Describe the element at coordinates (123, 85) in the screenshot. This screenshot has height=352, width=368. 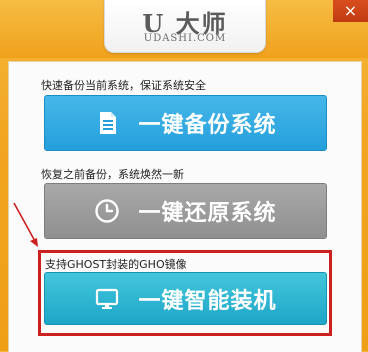
I see `backup-caption: 快速备份当前系统，保证系统安全` at that location.